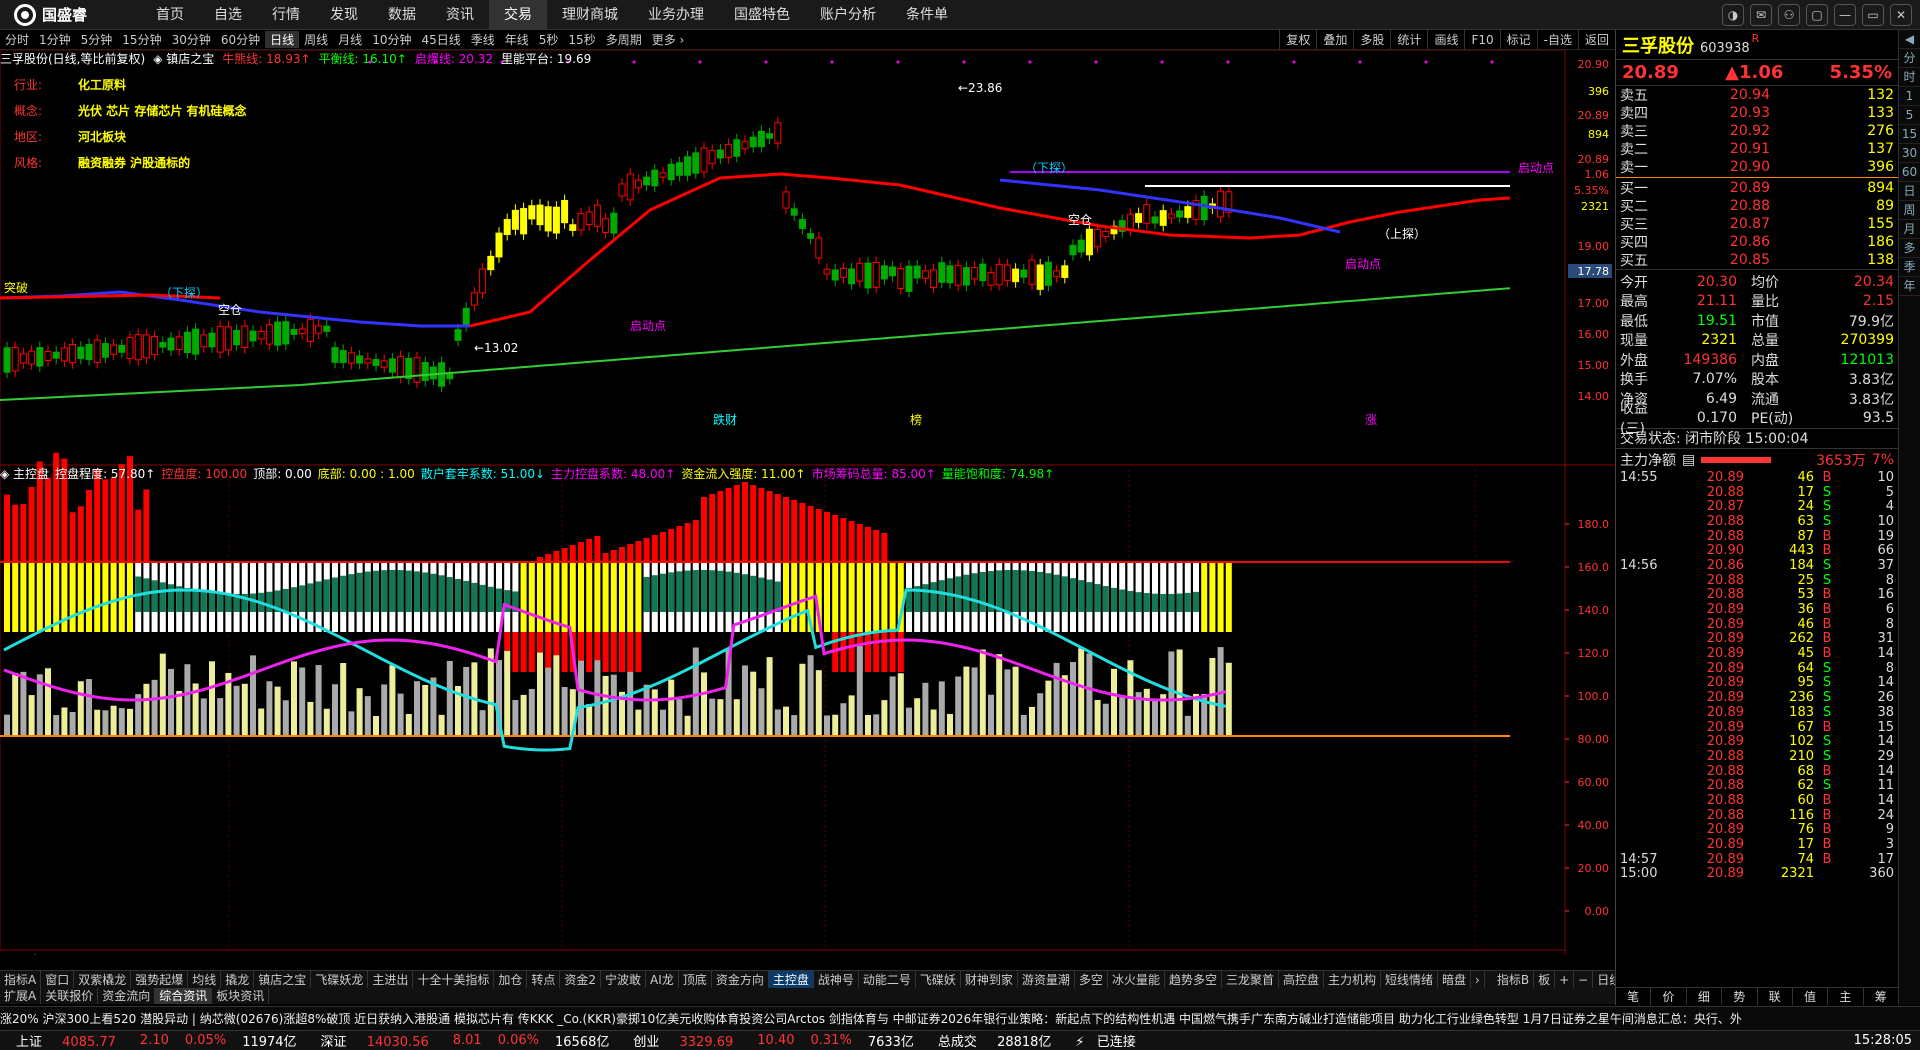 The width and height of the screenshot is (1920, 1050). I want to click on period-1: 1分钟, so click(55, 39).